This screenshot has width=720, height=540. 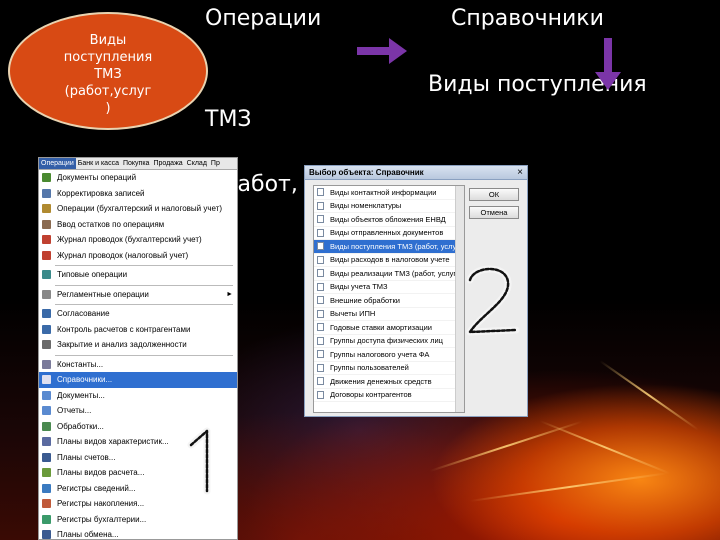 I want to click on menu-item: Журнал проводок (бухгалтерский учет), so click(x=138, y=240).